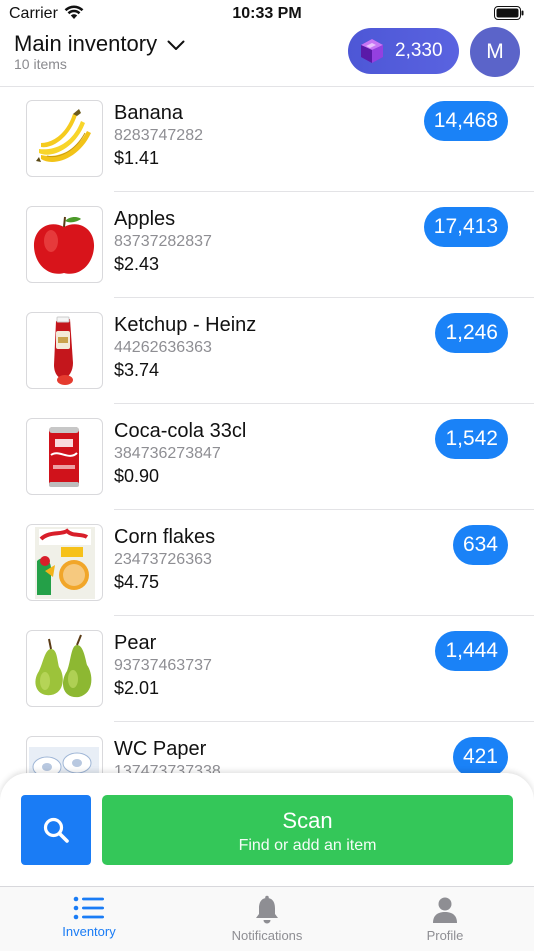 This screenshot has width=534, height=951. Describe the element at coordinates (167, 453) in the screenshot. I see `item-barcode: 384736273847` at that location.